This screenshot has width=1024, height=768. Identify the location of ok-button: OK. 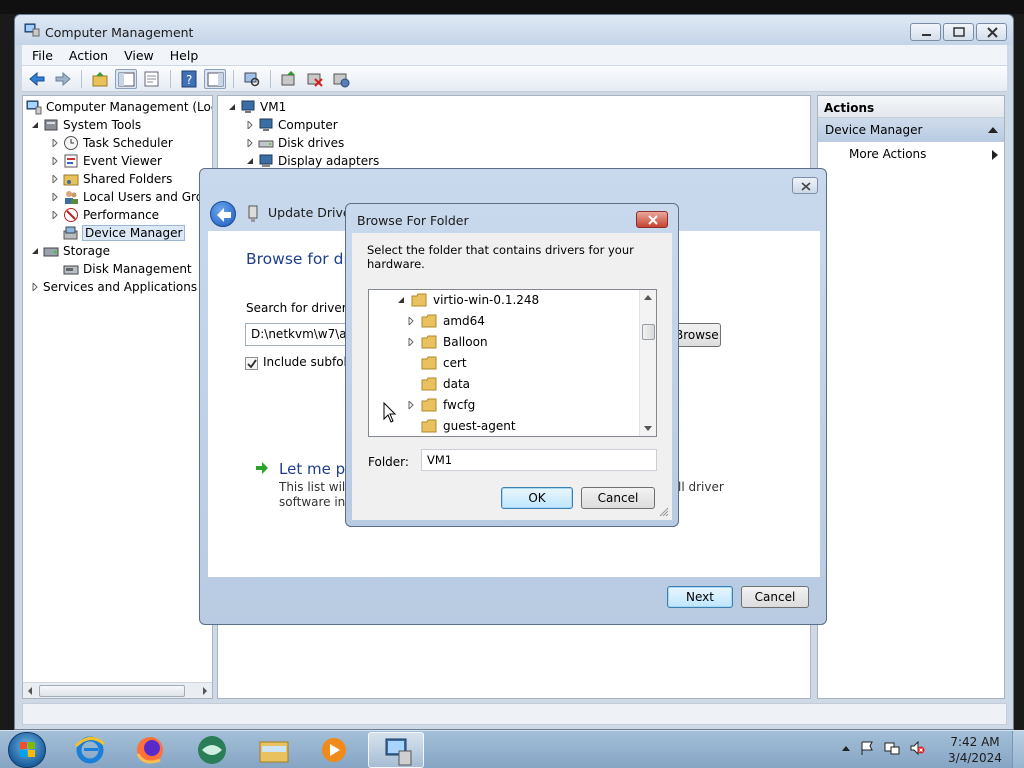
(537, 498).